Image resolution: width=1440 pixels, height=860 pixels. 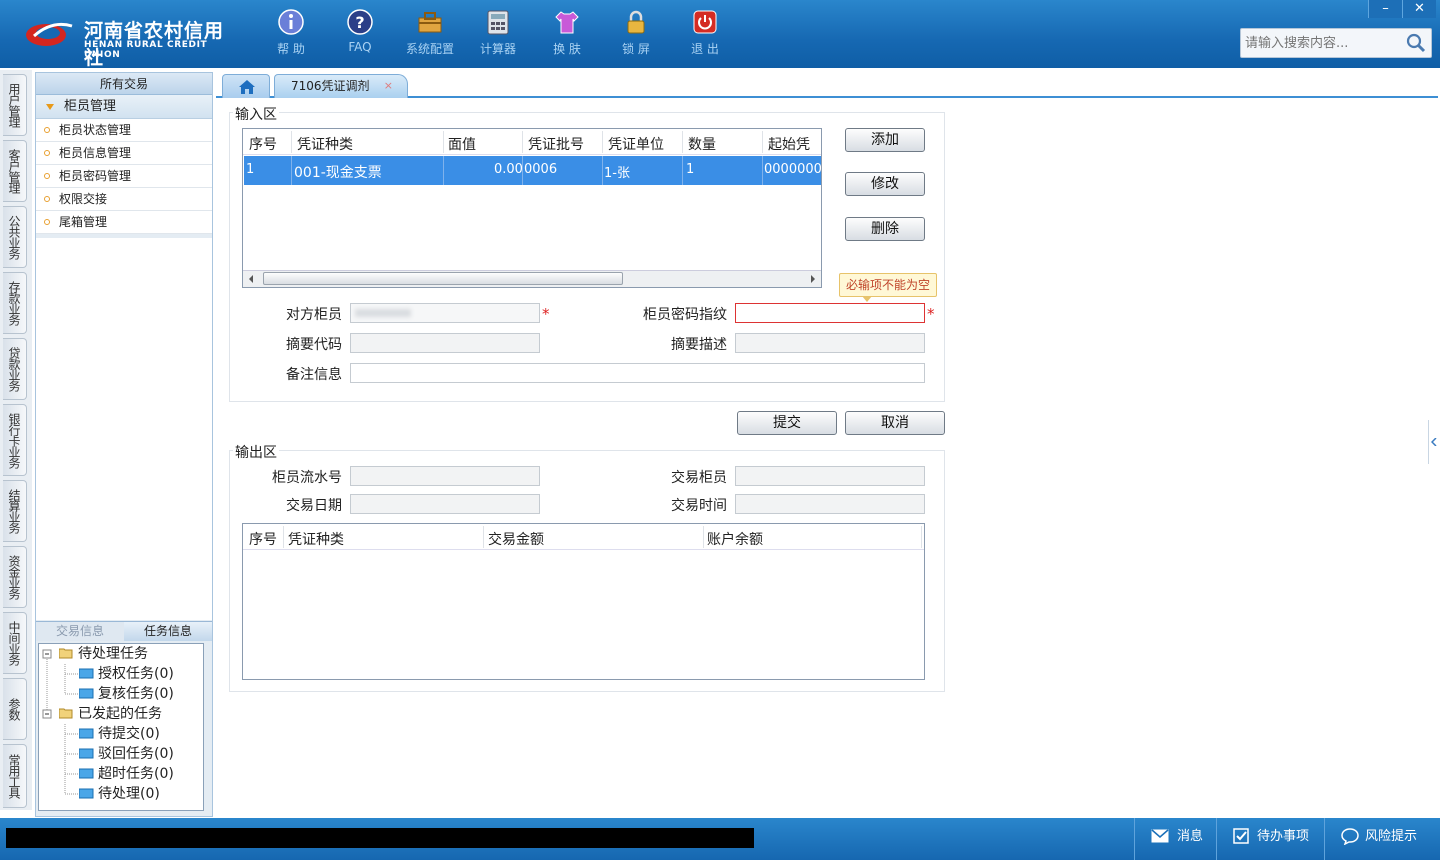 I want to click on vtab-bank-card: 银行卡业务, so click(x=15, y=440).